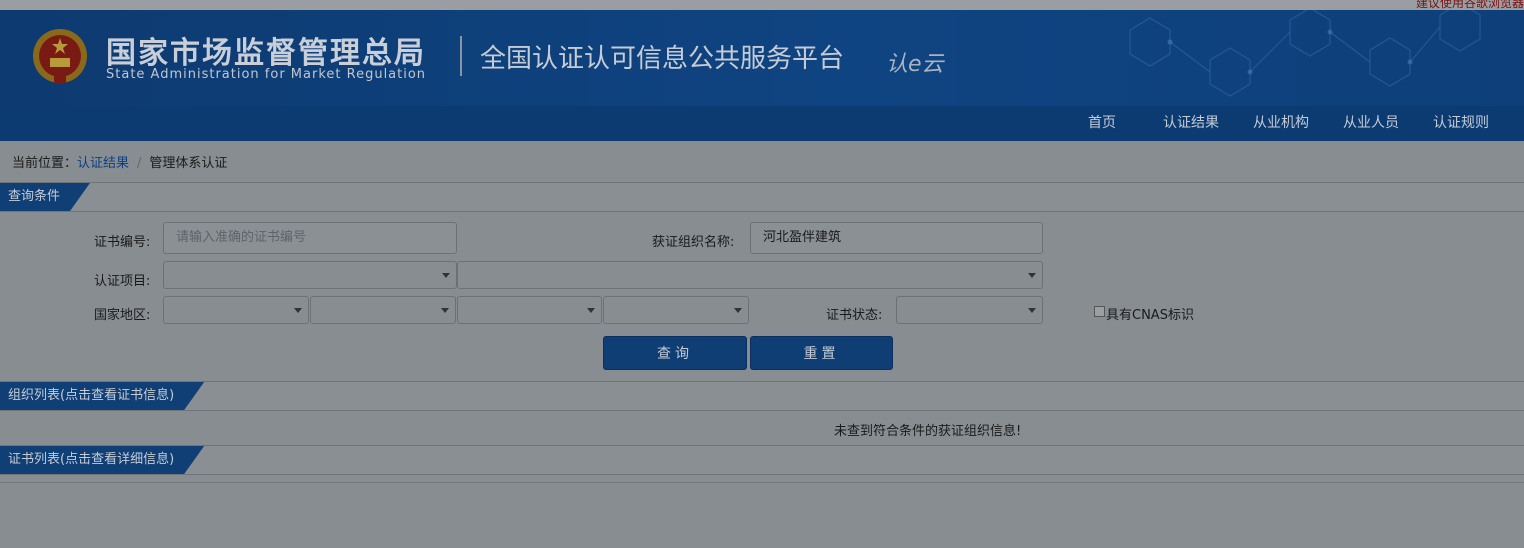 The width and height of the screenshot is (1524, 548). What do you see at coordinates (1281, 123) in the screenshot?
I see `nav-item-institutions: 从业机构` at bounding box center [1281, 123].